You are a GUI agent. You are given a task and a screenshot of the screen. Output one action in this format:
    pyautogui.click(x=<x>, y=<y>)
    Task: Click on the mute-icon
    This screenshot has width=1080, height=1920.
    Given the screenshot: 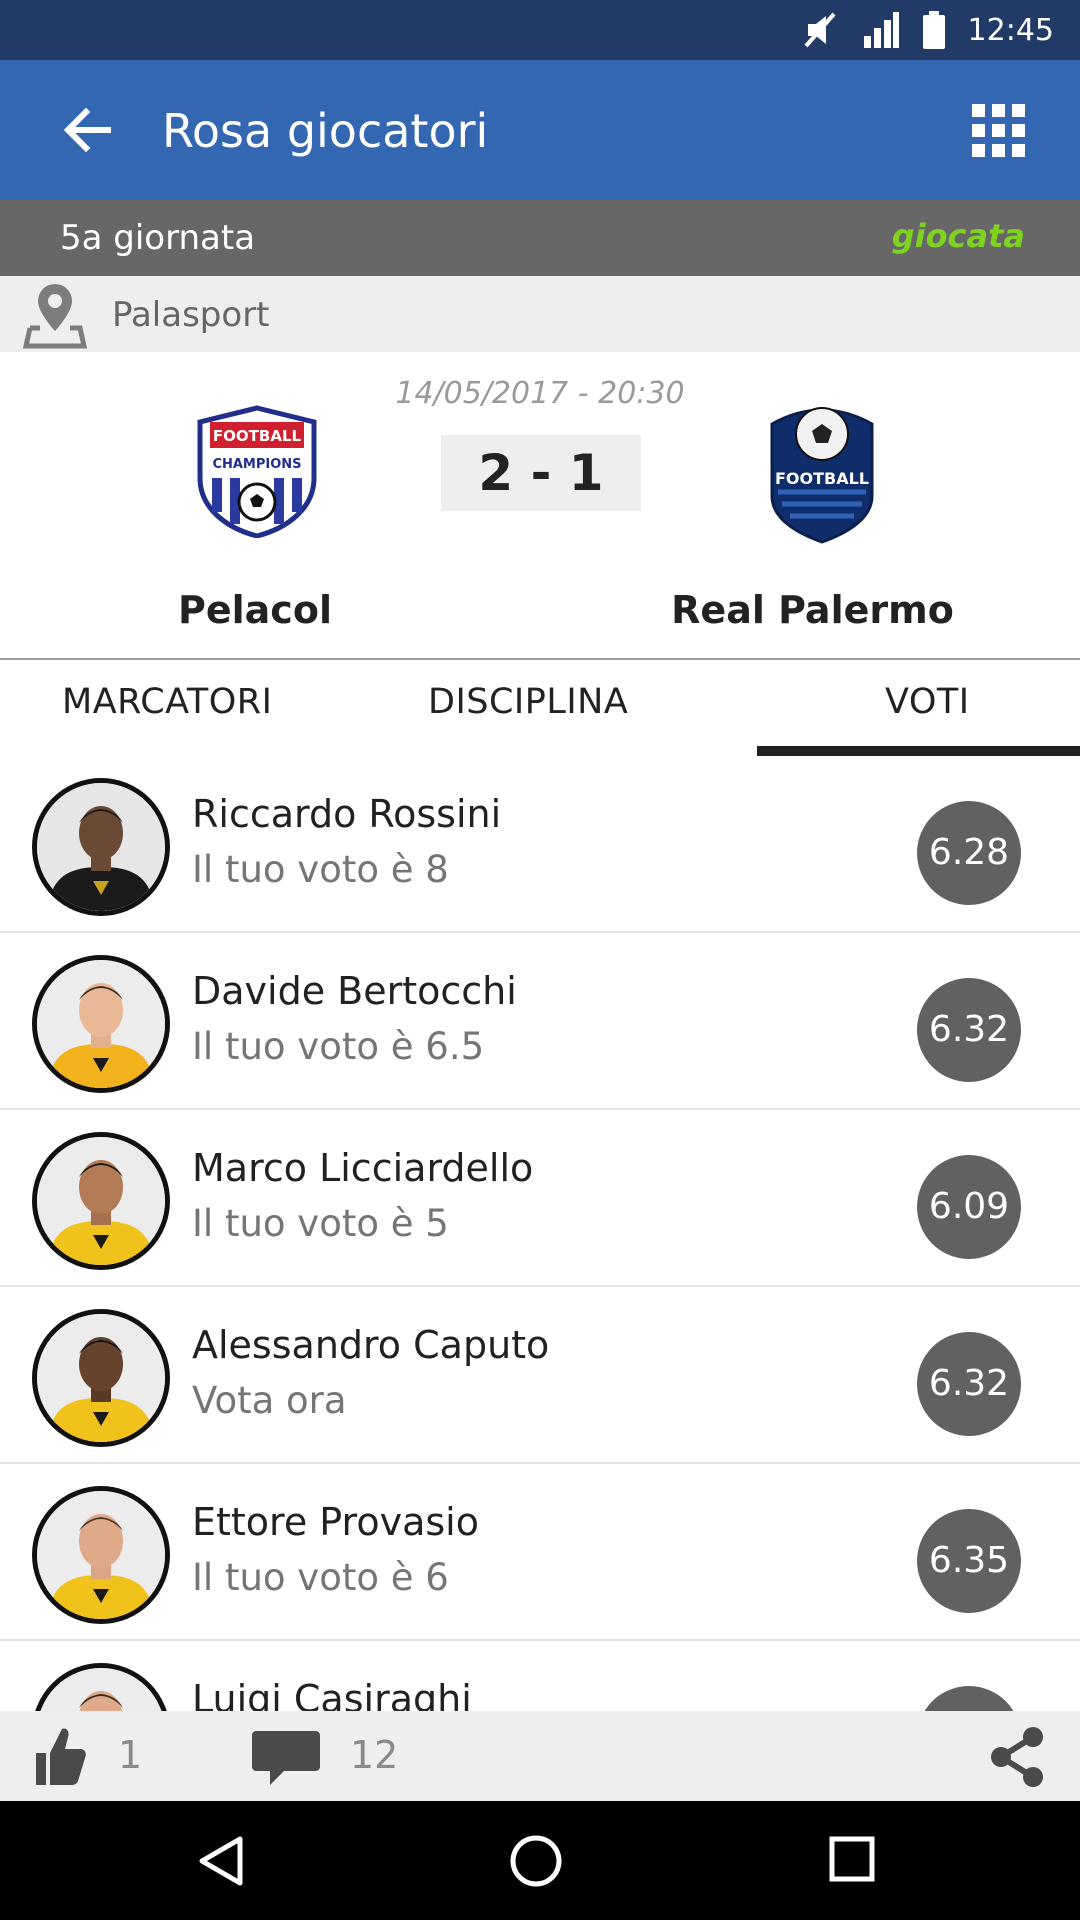 What is the action you would take?
    pyautogui.click(x=820, y=30)
    